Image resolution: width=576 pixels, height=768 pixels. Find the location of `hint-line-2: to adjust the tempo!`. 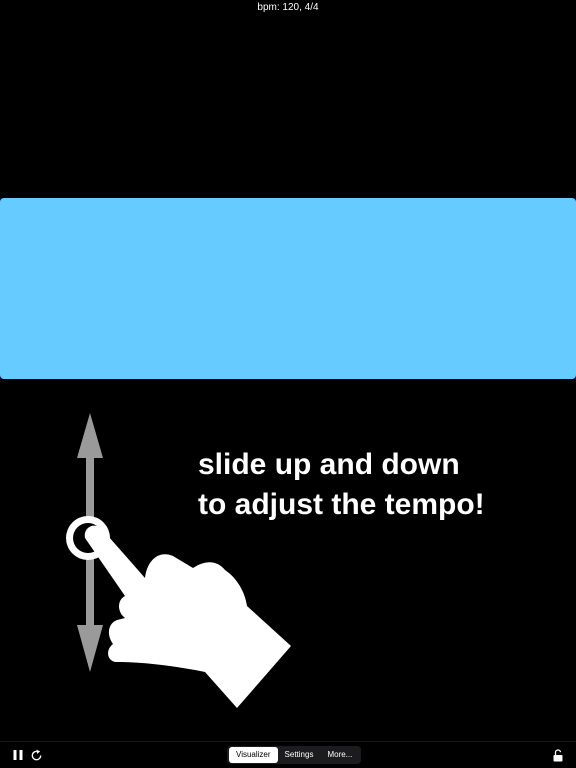

hint-line-2: to adjust the tempo! is located at coordinates (341, 504).